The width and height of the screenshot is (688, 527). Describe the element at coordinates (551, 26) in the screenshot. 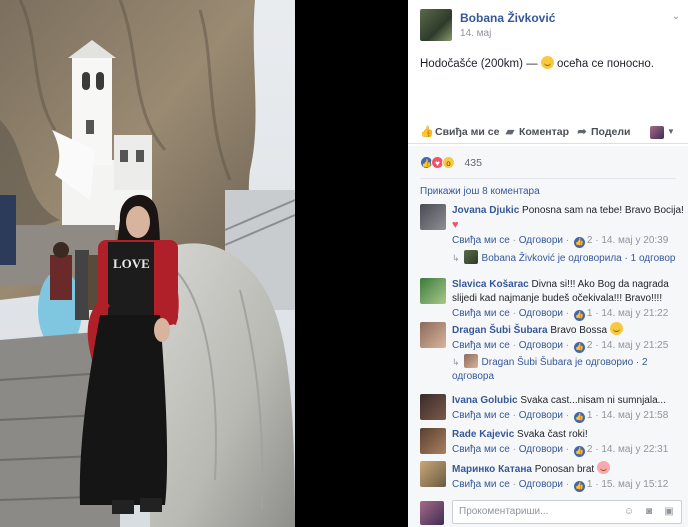

I see `post-header: Bobana Živković 14. мај ⌄` at that location.